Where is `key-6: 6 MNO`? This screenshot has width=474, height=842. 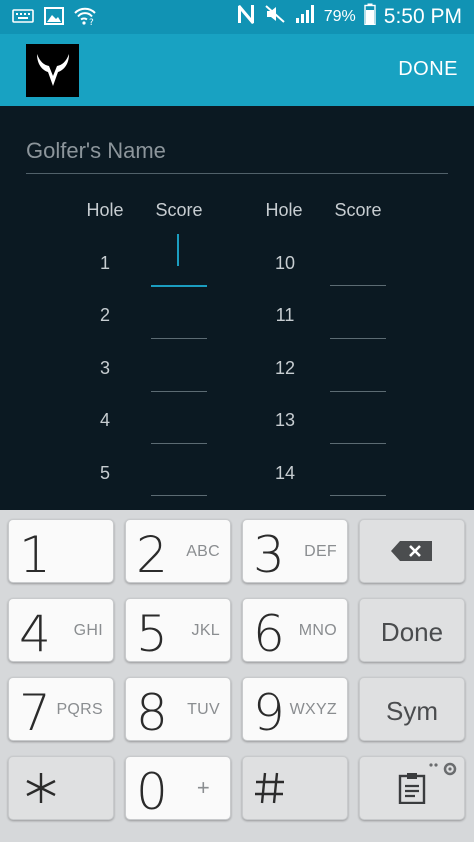
key-6: 6 MNO is located at coordinates (295, 630).